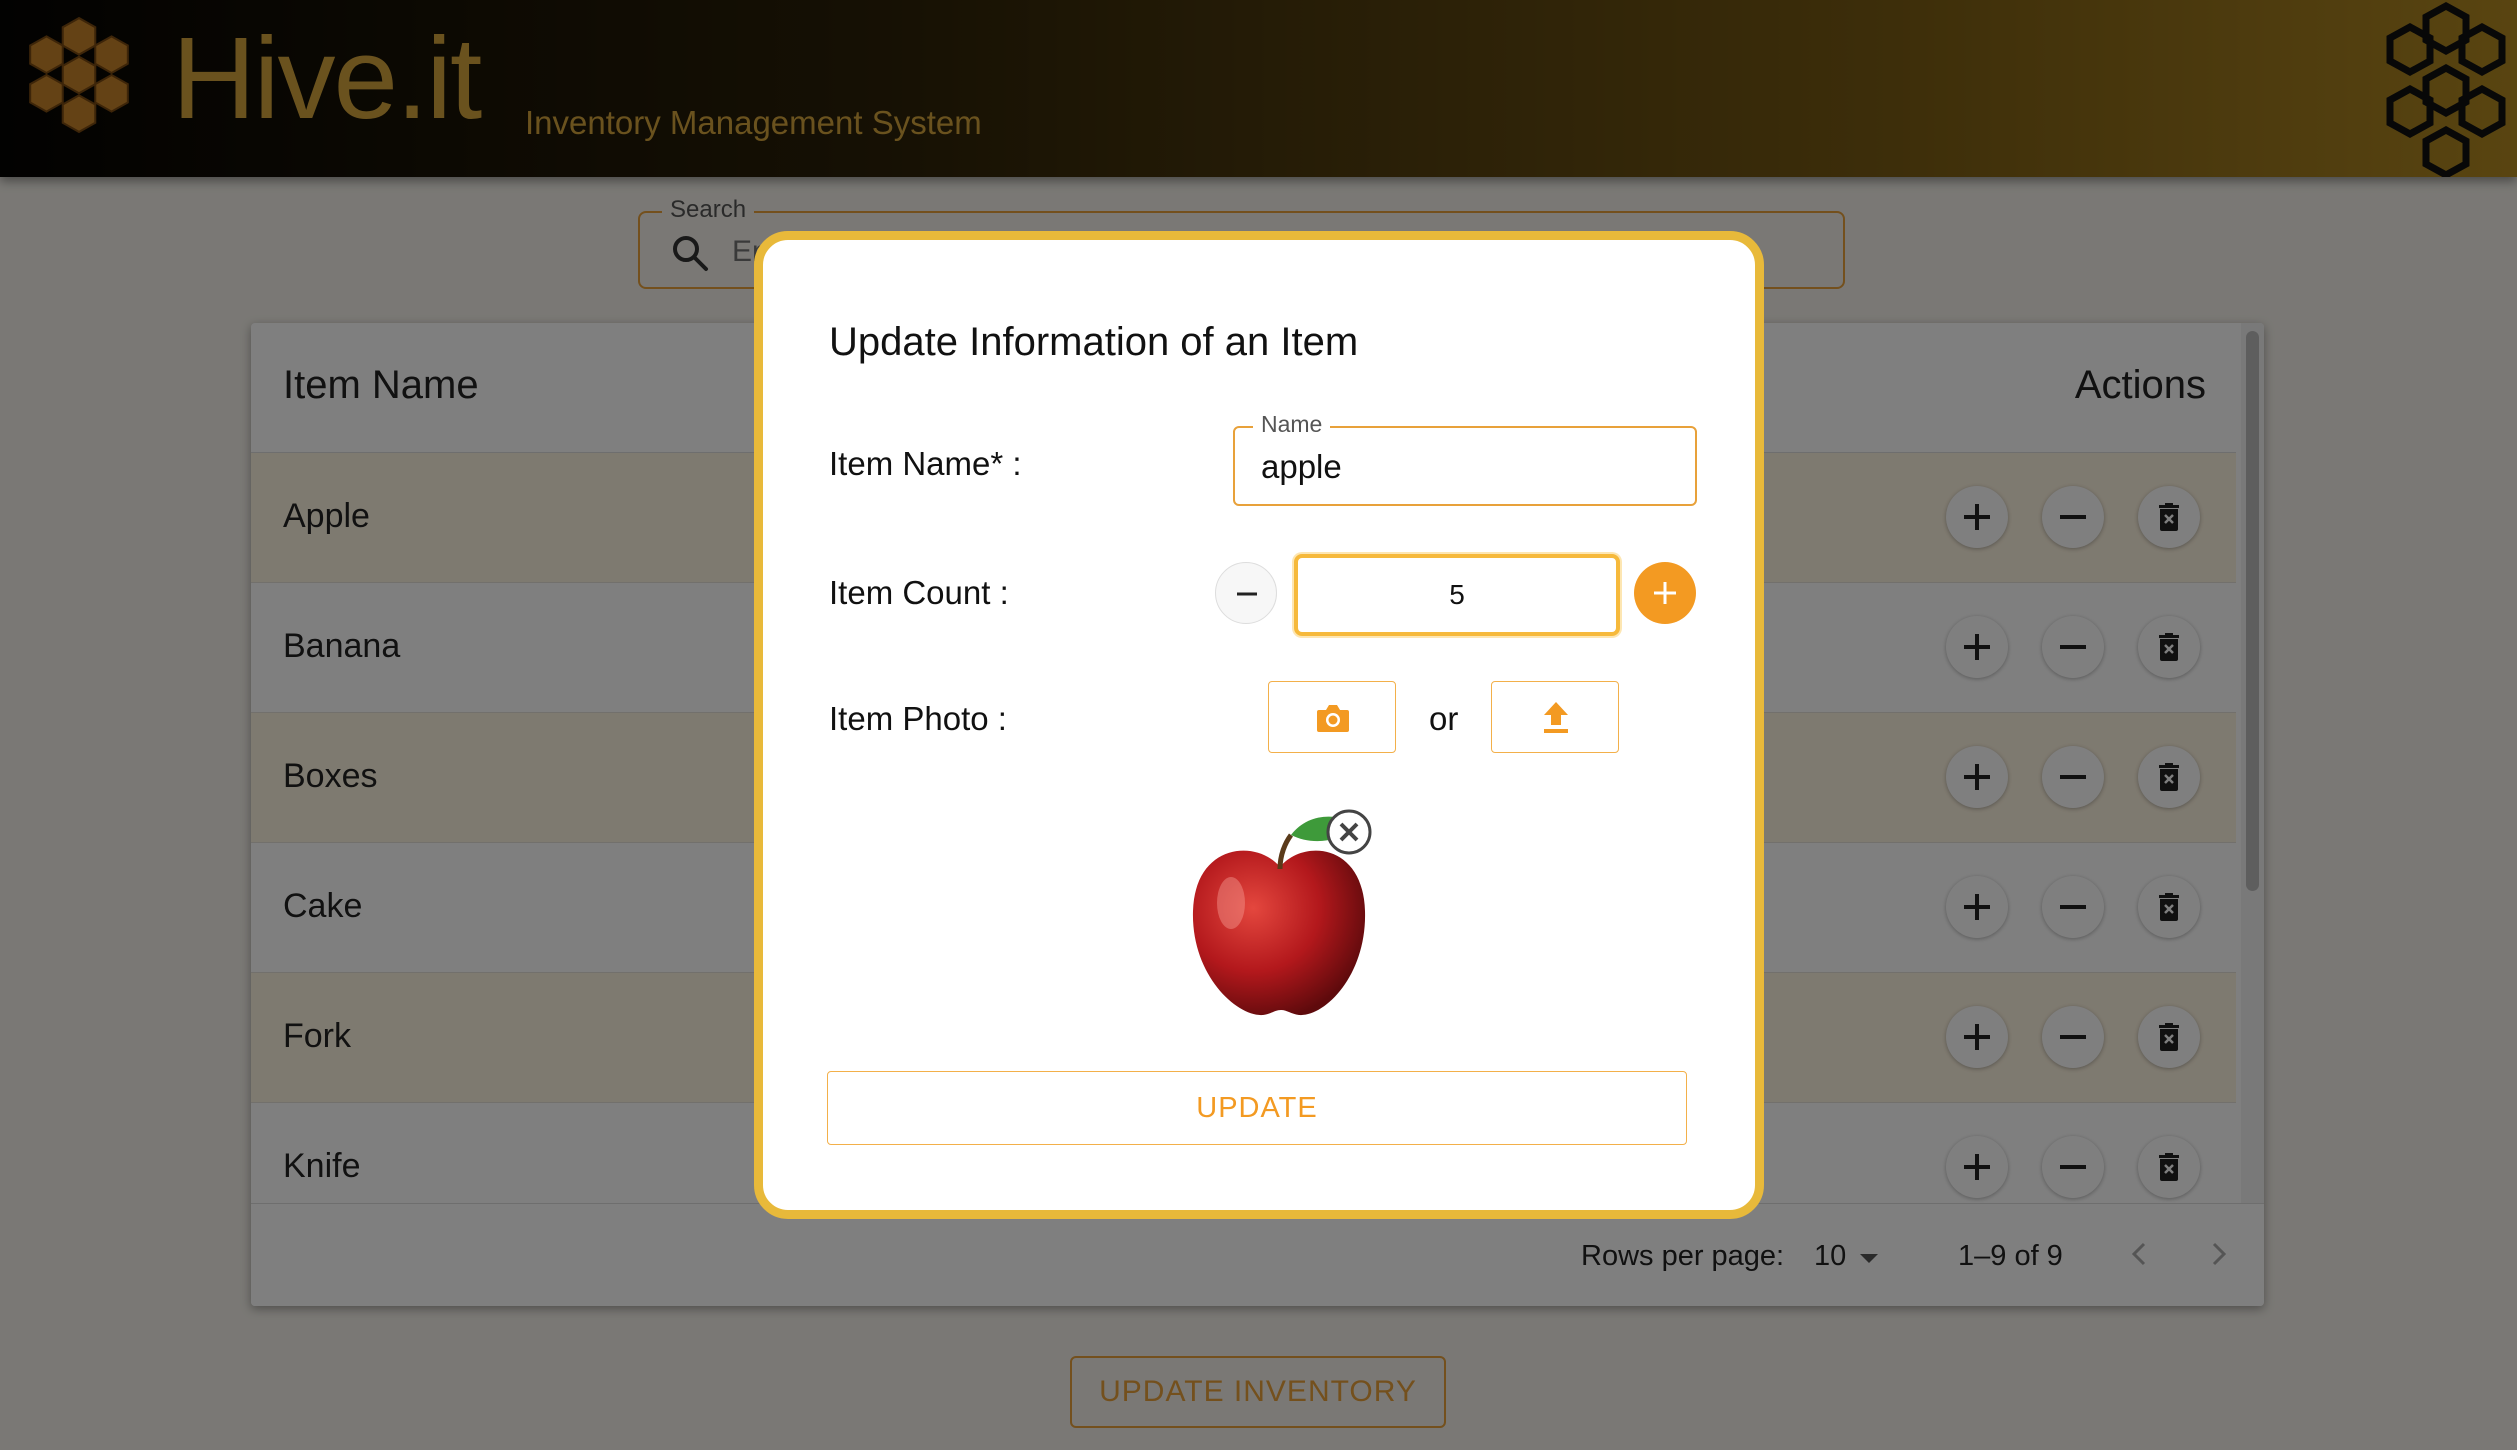  I want to click on name-field: Name, so click(1465, 458).